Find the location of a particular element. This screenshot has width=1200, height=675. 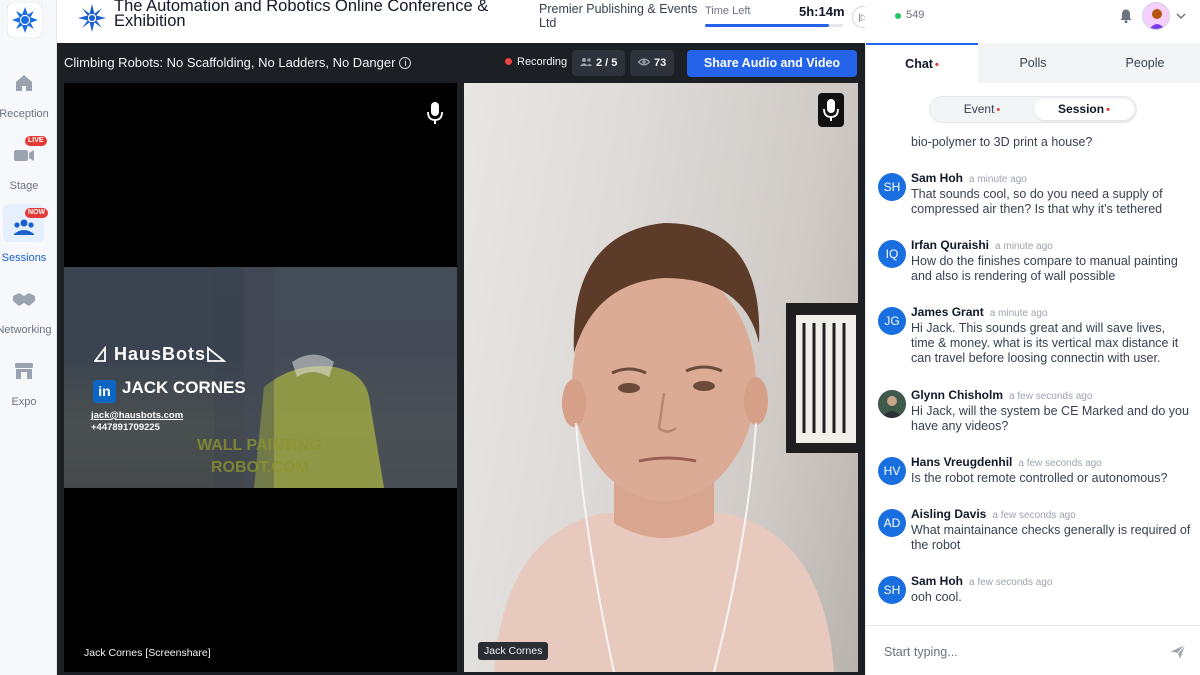

viewers-count: 73 is located at coordinates (660, 63).